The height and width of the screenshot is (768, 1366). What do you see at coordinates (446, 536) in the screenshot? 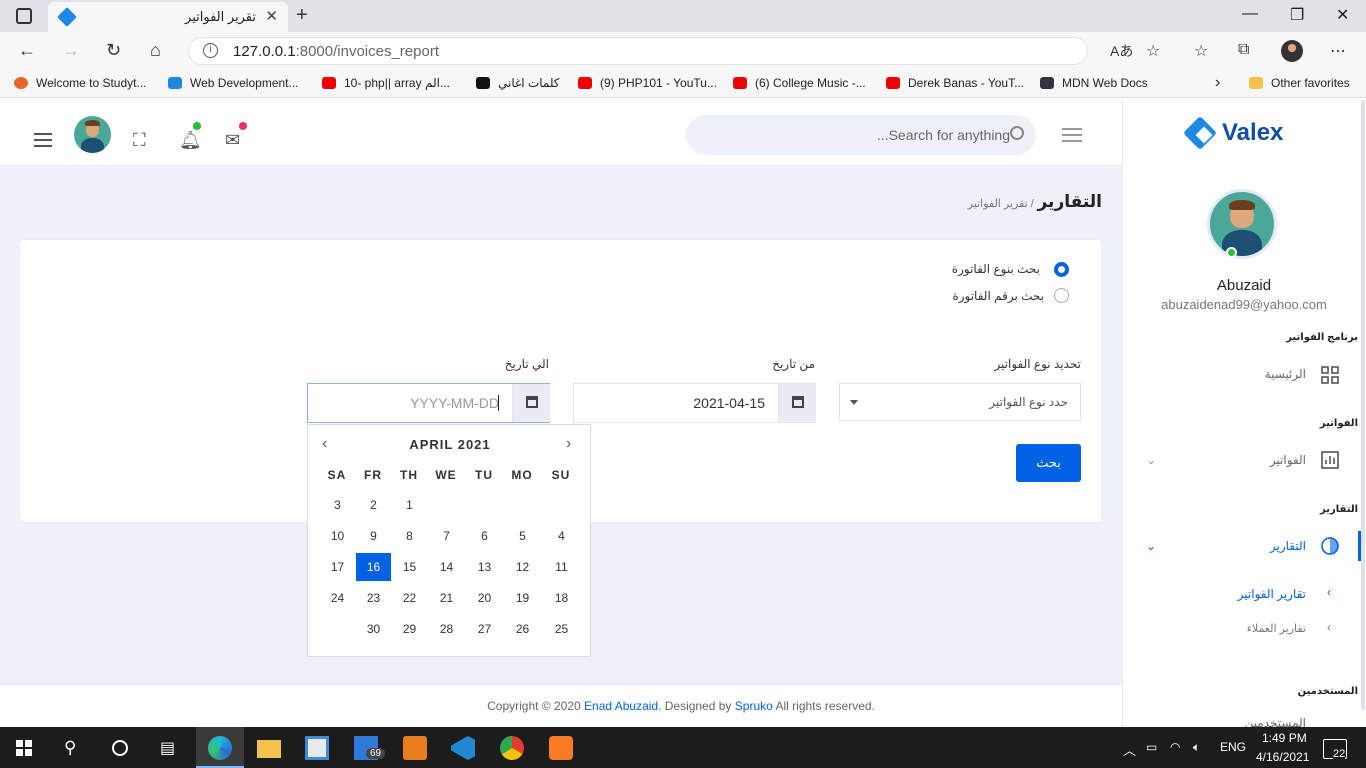
I see `calendar-day: 7` at bounding box center [446, 536].